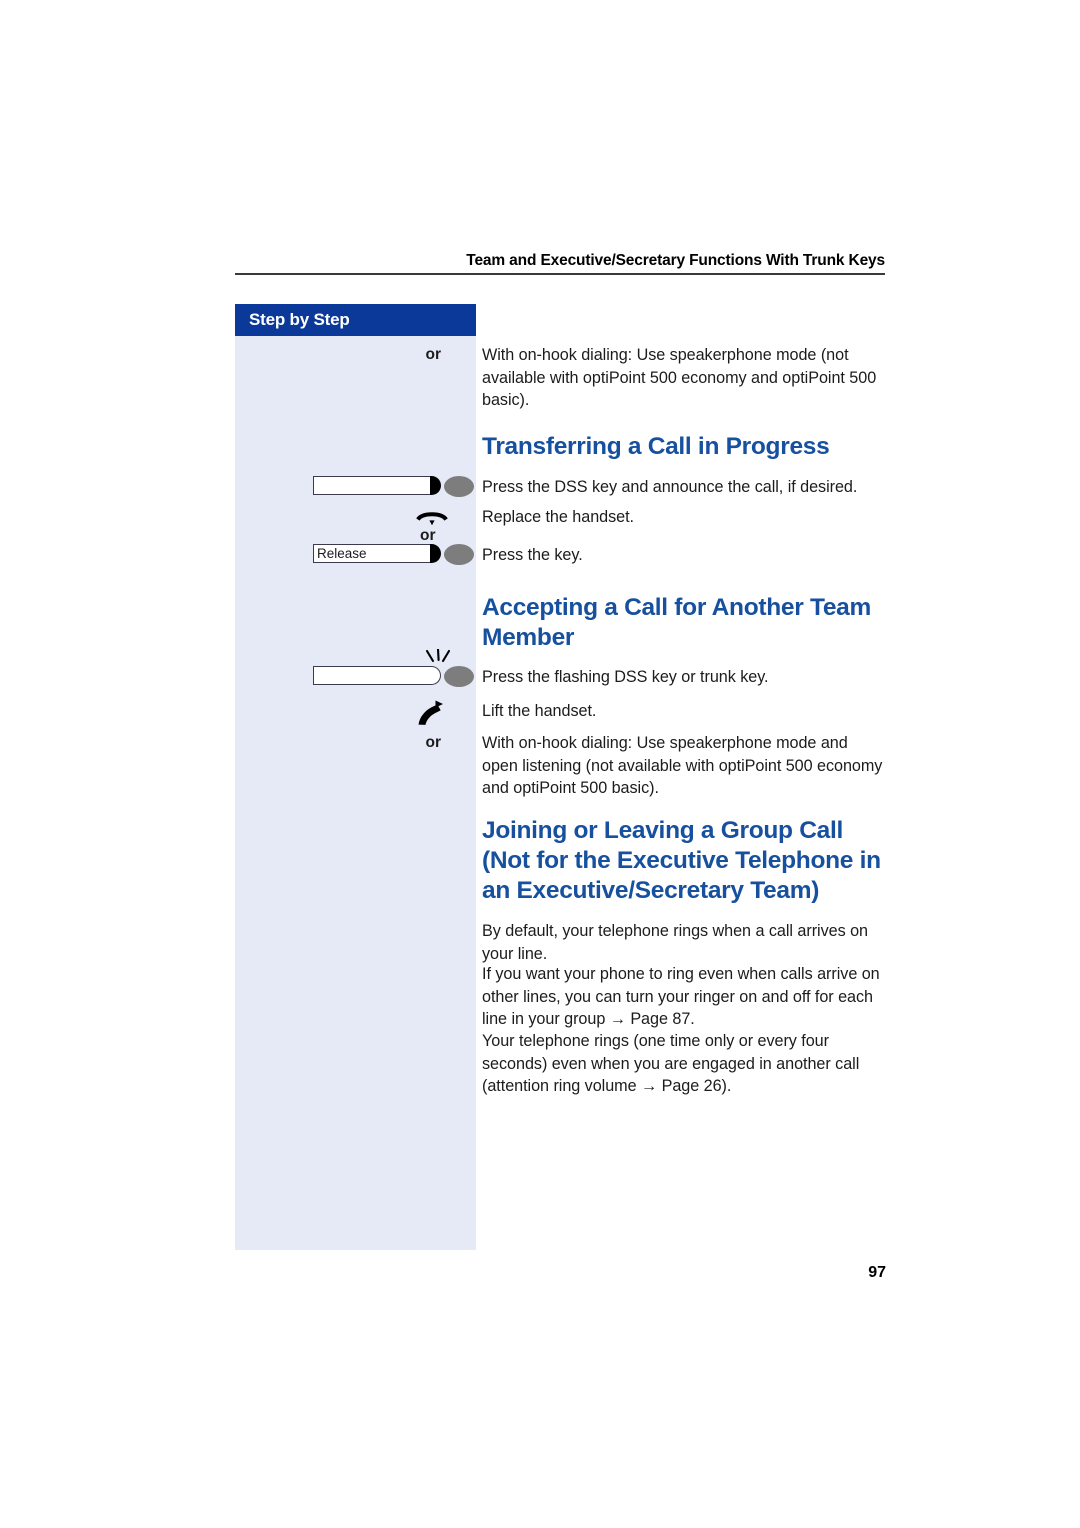 The width and height of the screenshot is (1080, 1528). I want to click on rail-title: Step by Step, so click(299, 319).